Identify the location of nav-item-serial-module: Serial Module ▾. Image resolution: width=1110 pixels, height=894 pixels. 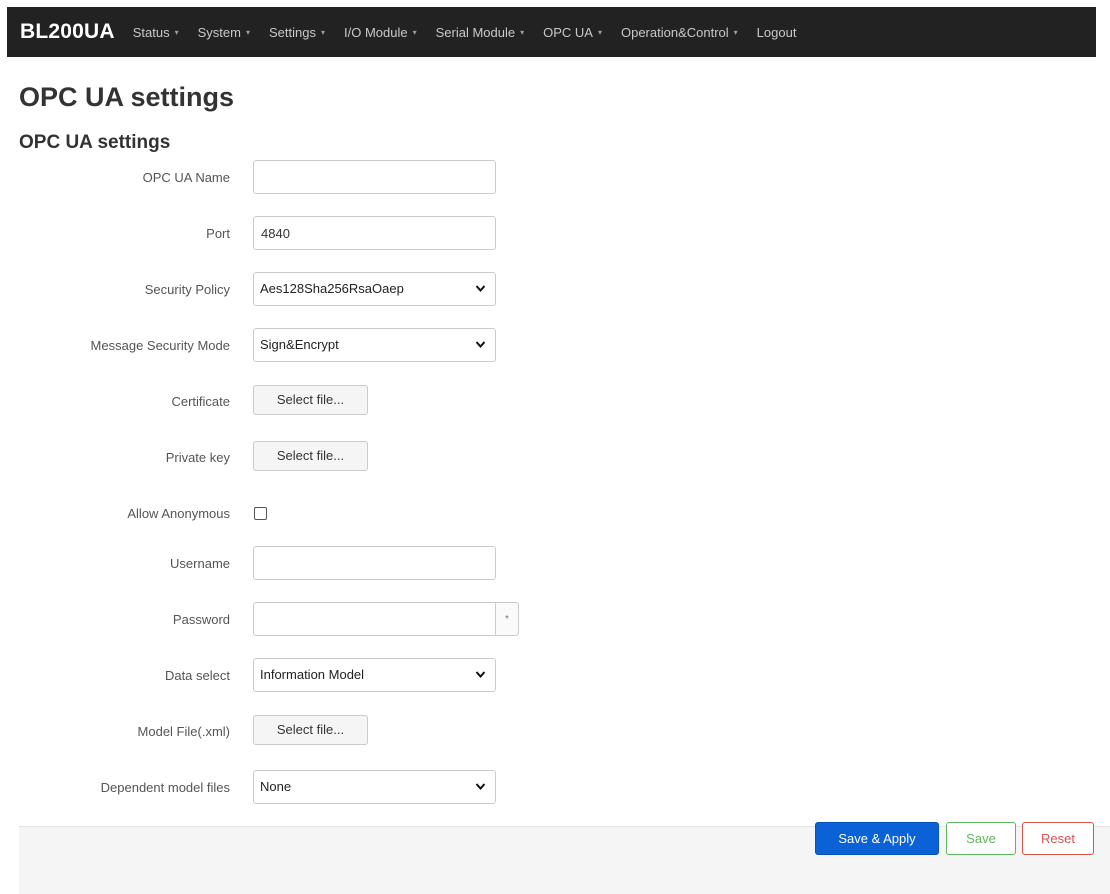
(480, 32).